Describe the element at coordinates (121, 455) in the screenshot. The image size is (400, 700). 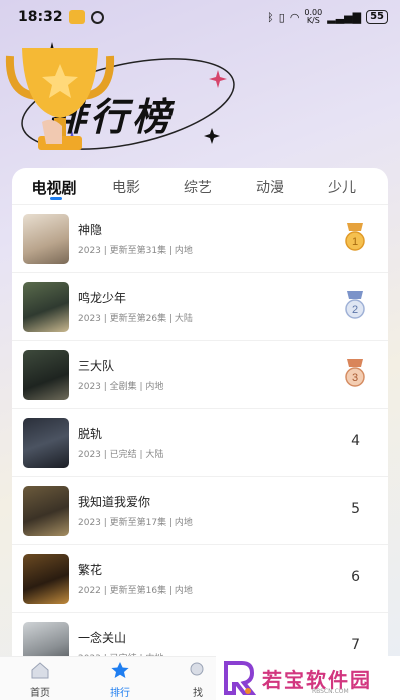
I see `item-meta: 2023 | 已完结 | 大陆` at that location.